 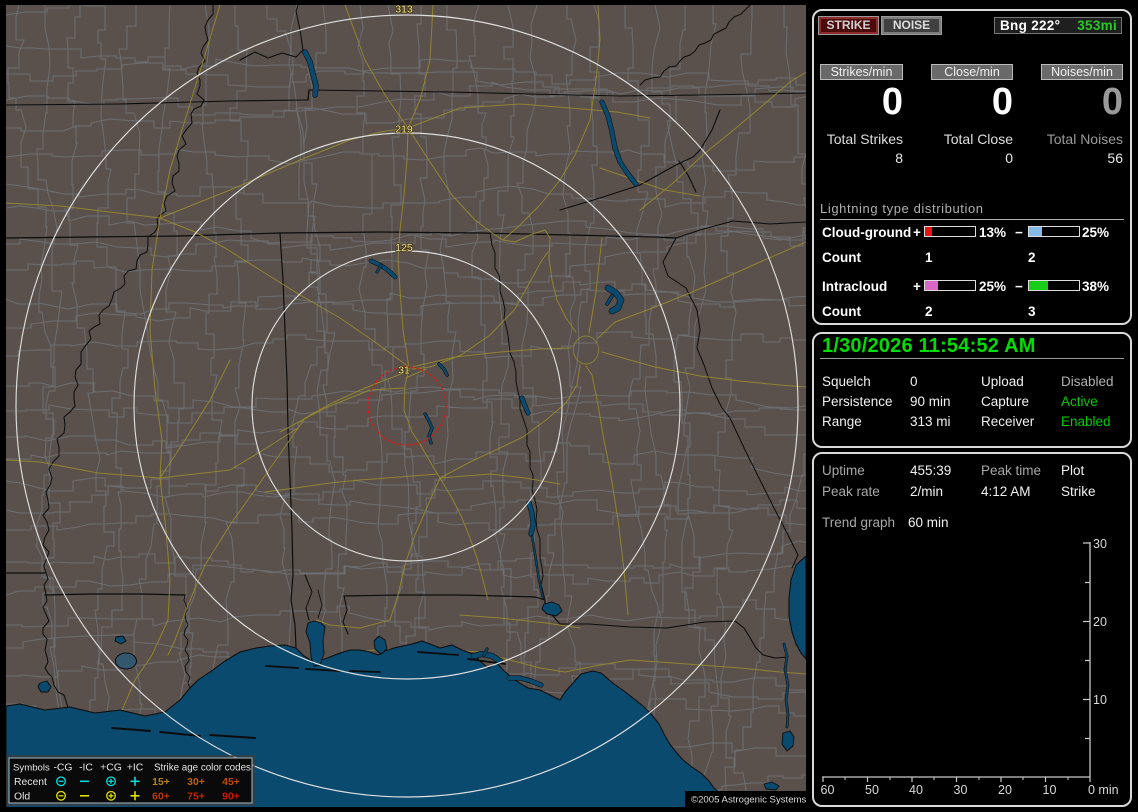 What do you see at coordinates (111, 768) in the screenshot?
I see `svg-text: +CG` at bounding box center [111, 768].